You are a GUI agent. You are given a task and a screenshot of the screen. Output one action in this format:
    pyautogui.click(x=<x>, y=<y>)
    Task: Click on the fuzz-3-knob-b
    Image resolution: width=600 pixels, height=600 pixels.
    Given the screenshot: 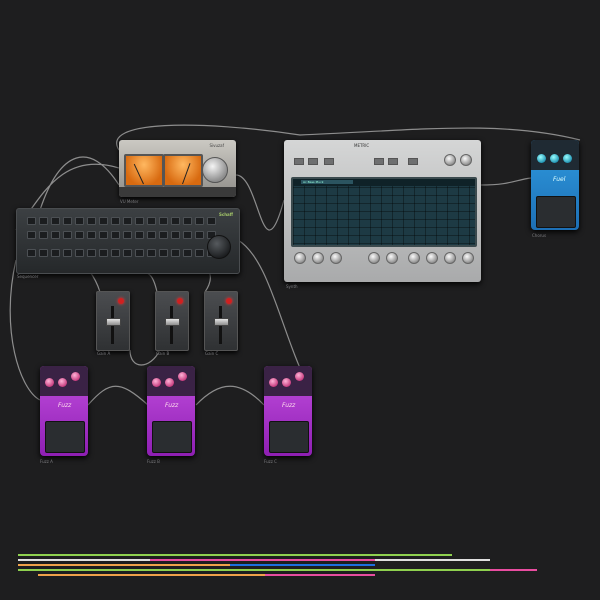 What is the action you would take?
    pyautogui.click(x=286, y=382)
    